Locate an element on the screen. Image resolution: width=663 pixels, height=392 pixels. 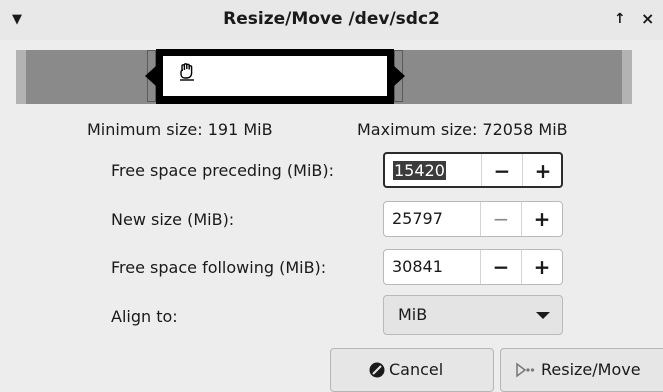
free-space-following-spinner: 30841 − + is located at coordinates (473, 267).